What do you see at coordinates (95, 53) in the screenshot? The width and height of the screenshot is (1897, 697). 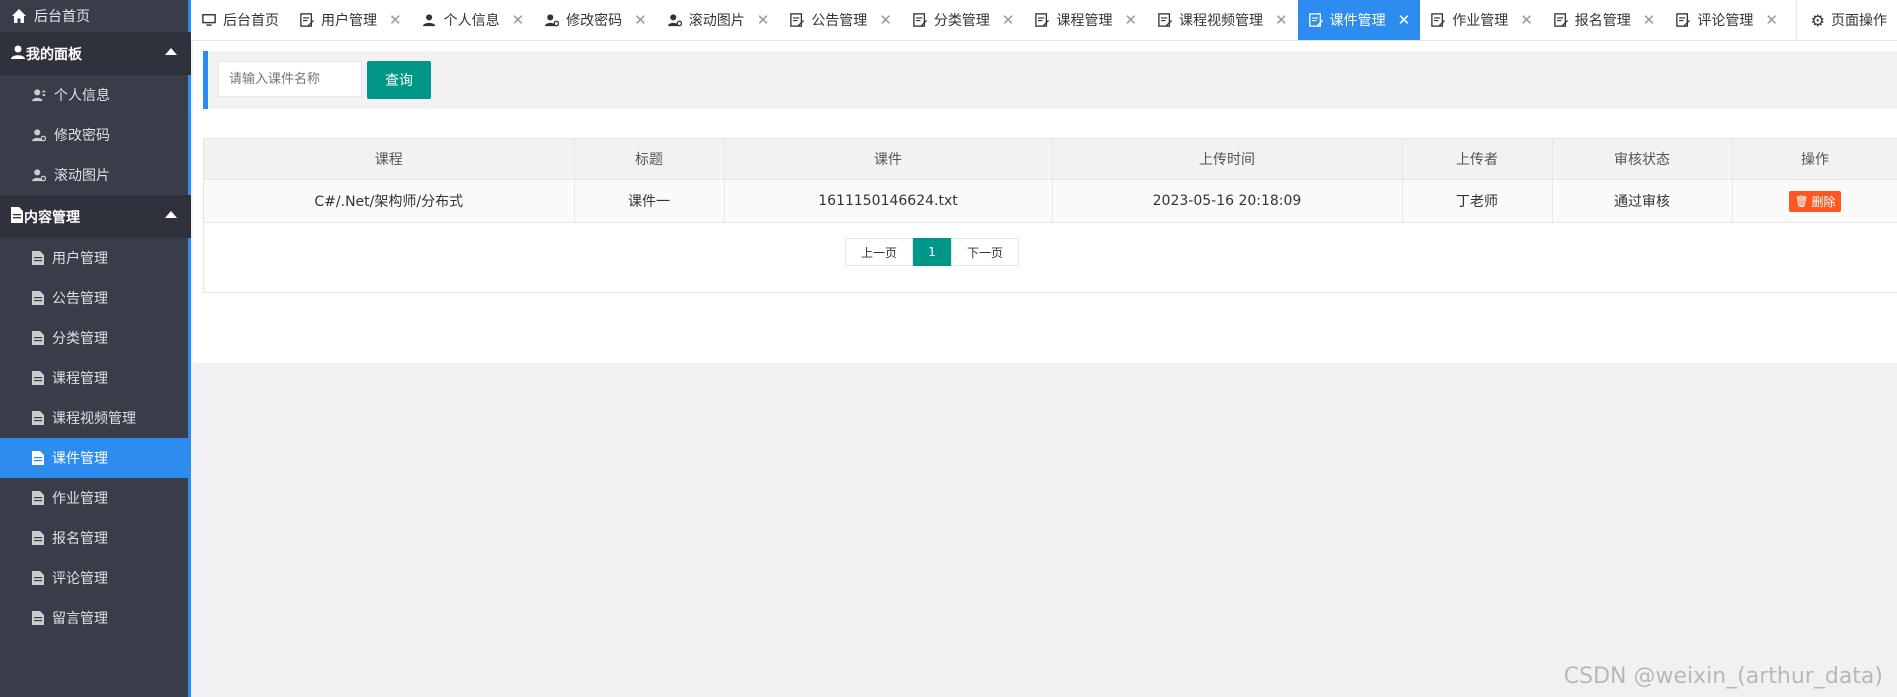 I see `sidebar-group-my-panel: 我的面板` at bounding box center [95, 53].